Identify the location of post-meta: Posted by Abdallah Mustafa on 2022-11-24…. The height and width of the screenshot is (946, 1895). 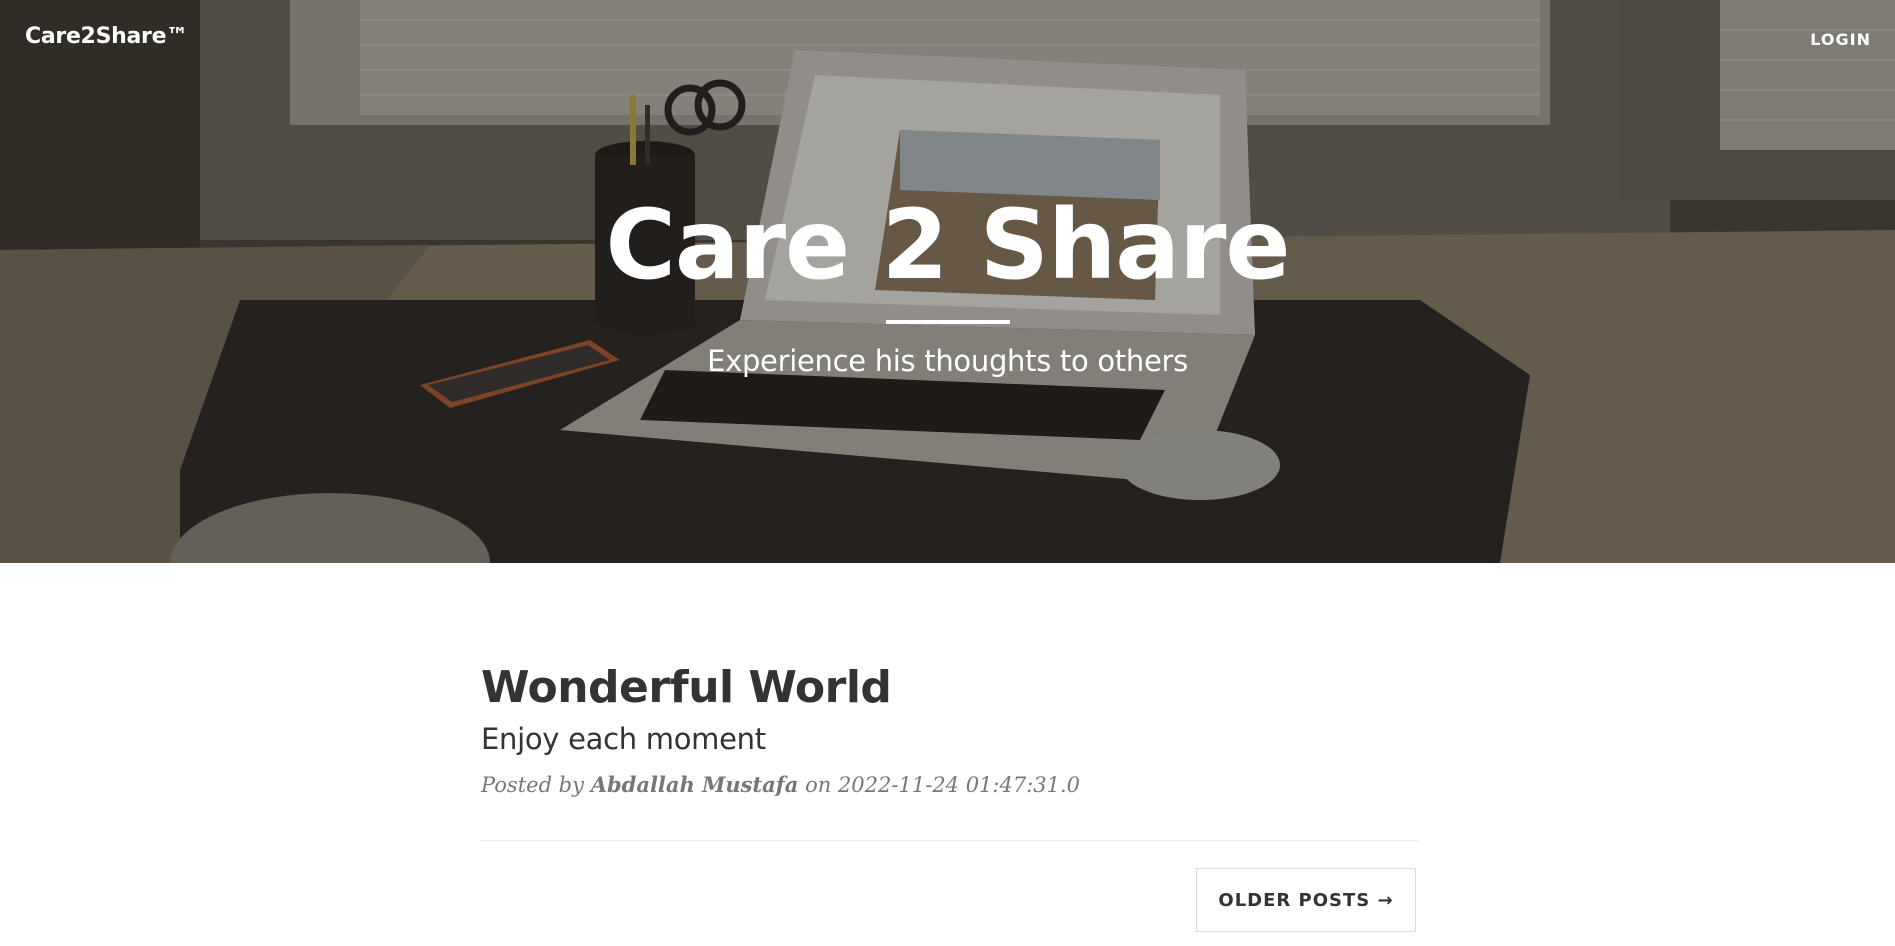
(949, 784).